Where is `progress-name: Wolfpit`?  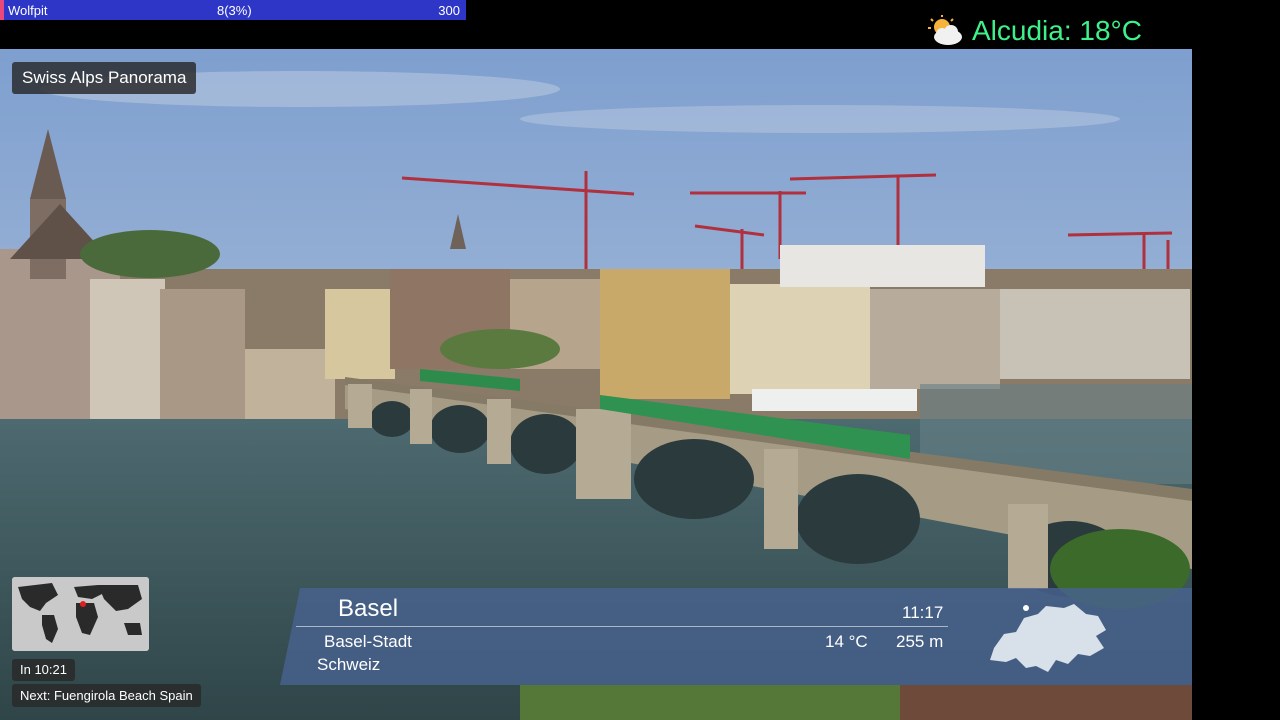
progress-name: Wolfpit is located at coordinates (28, 10).